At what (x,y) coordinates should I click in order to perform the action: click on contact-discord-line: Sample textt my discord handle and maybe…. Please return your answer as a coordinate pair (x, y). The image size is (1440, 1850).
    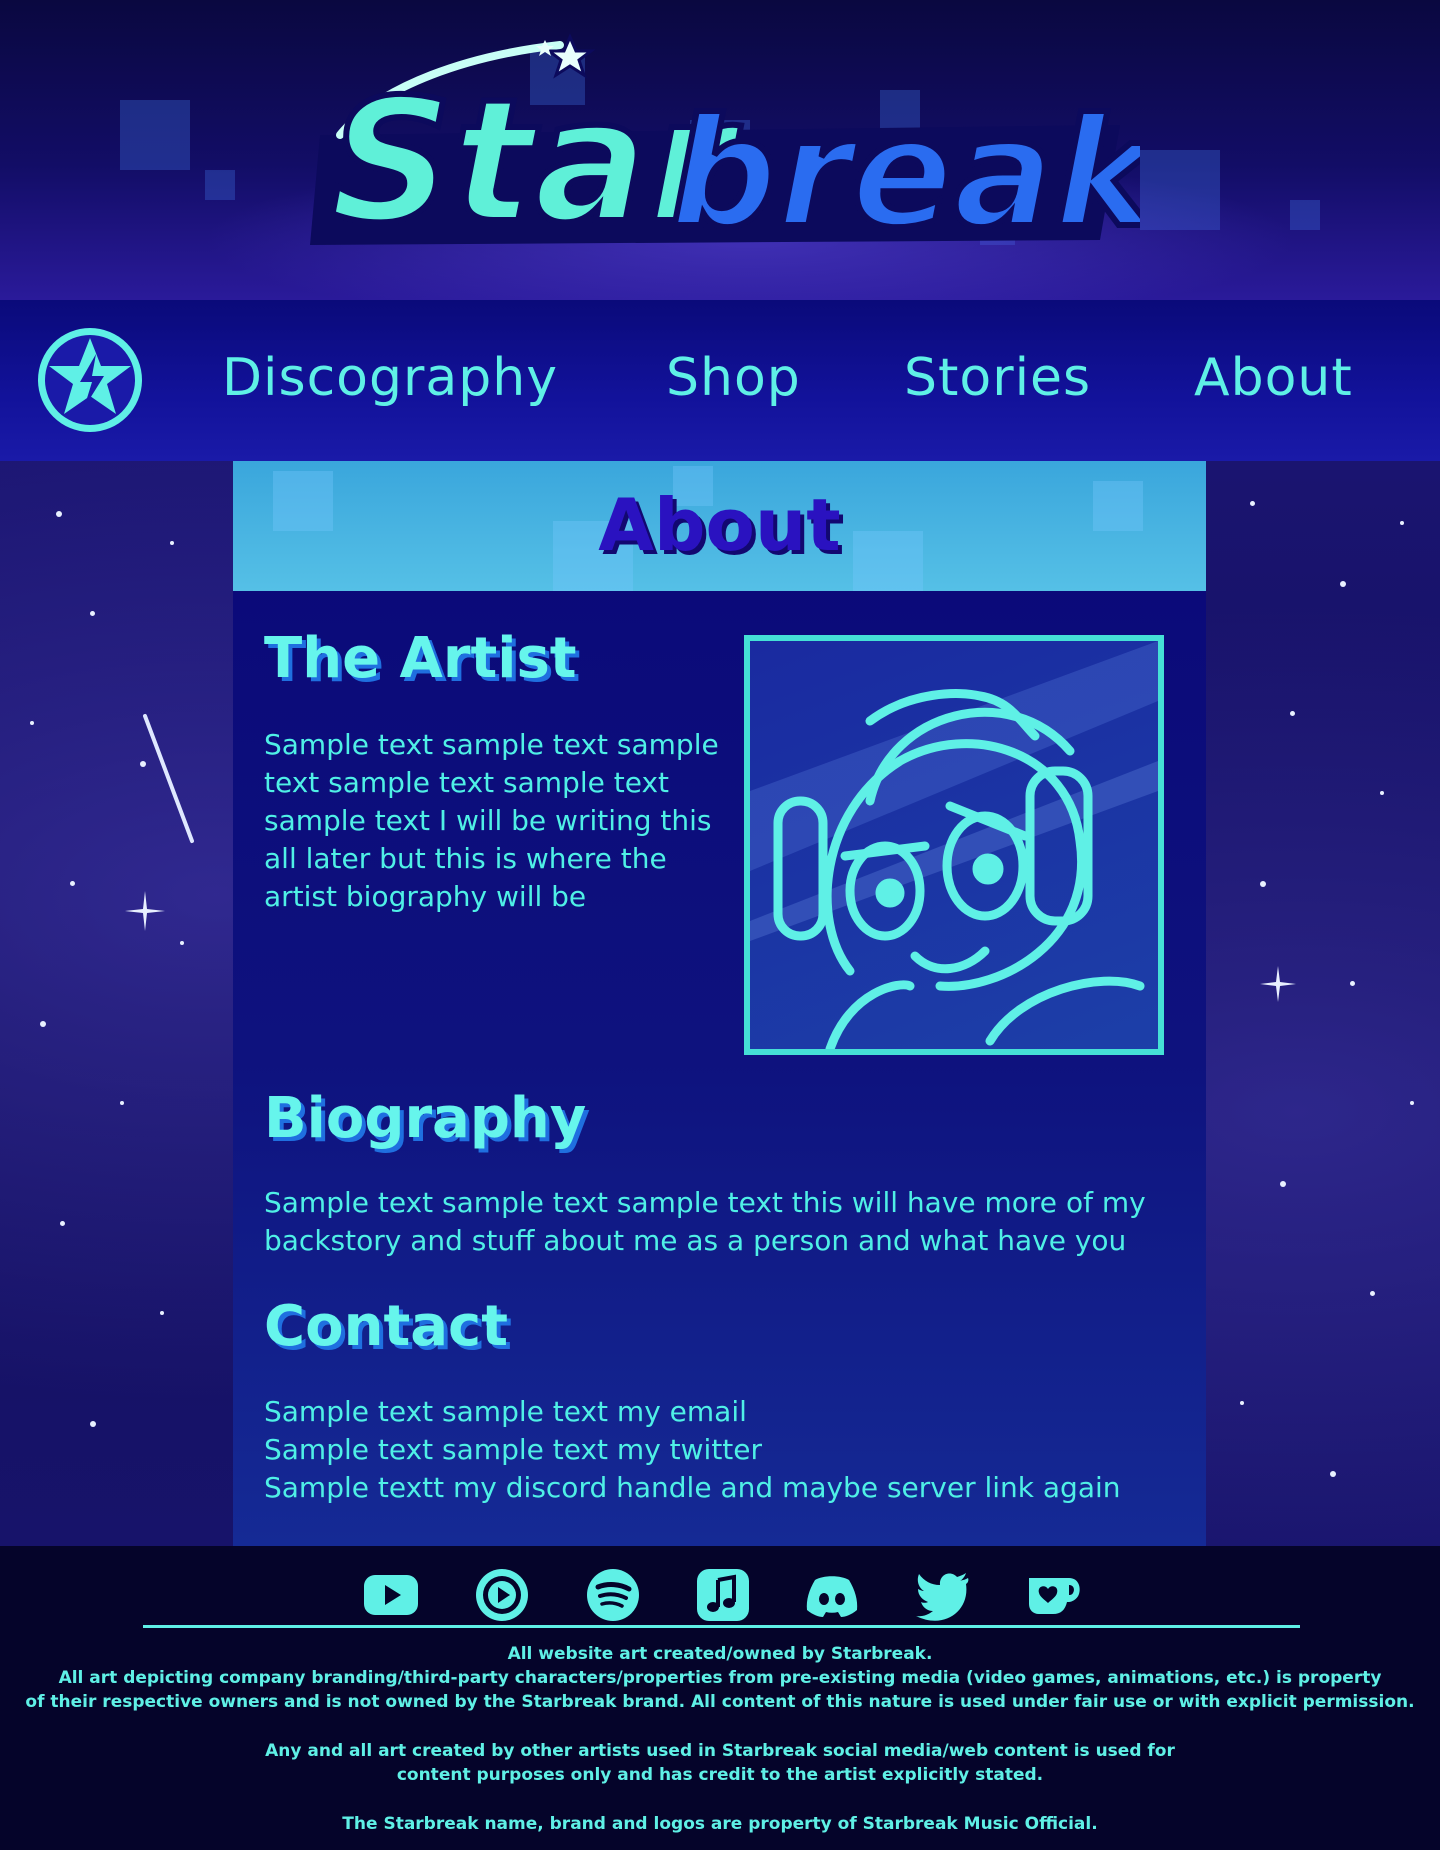
    Looking at the image, I should click on (724, 1488).